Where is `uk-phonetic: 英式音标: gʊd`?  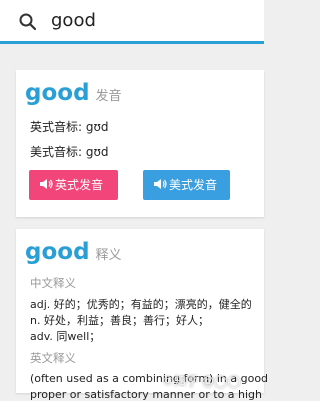
uk-phonetic: 英式音标: gʊd is located at coordinates (69, 127).